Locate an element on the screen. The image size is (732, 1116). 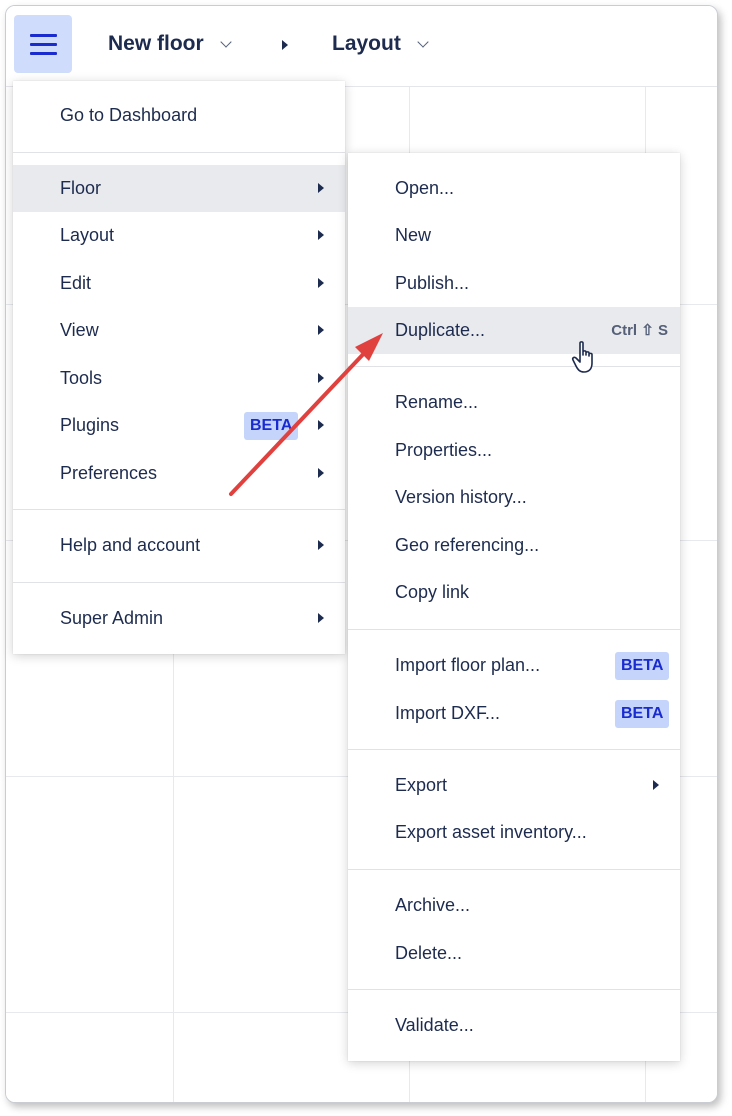
breadcrumb-separator-icon is located at coordinates (285, 45).